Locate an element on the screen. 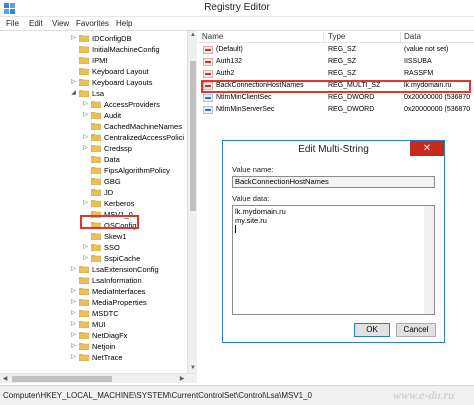  tree-item-label: InitialMachineConfig is located at coordinates (126, 49).